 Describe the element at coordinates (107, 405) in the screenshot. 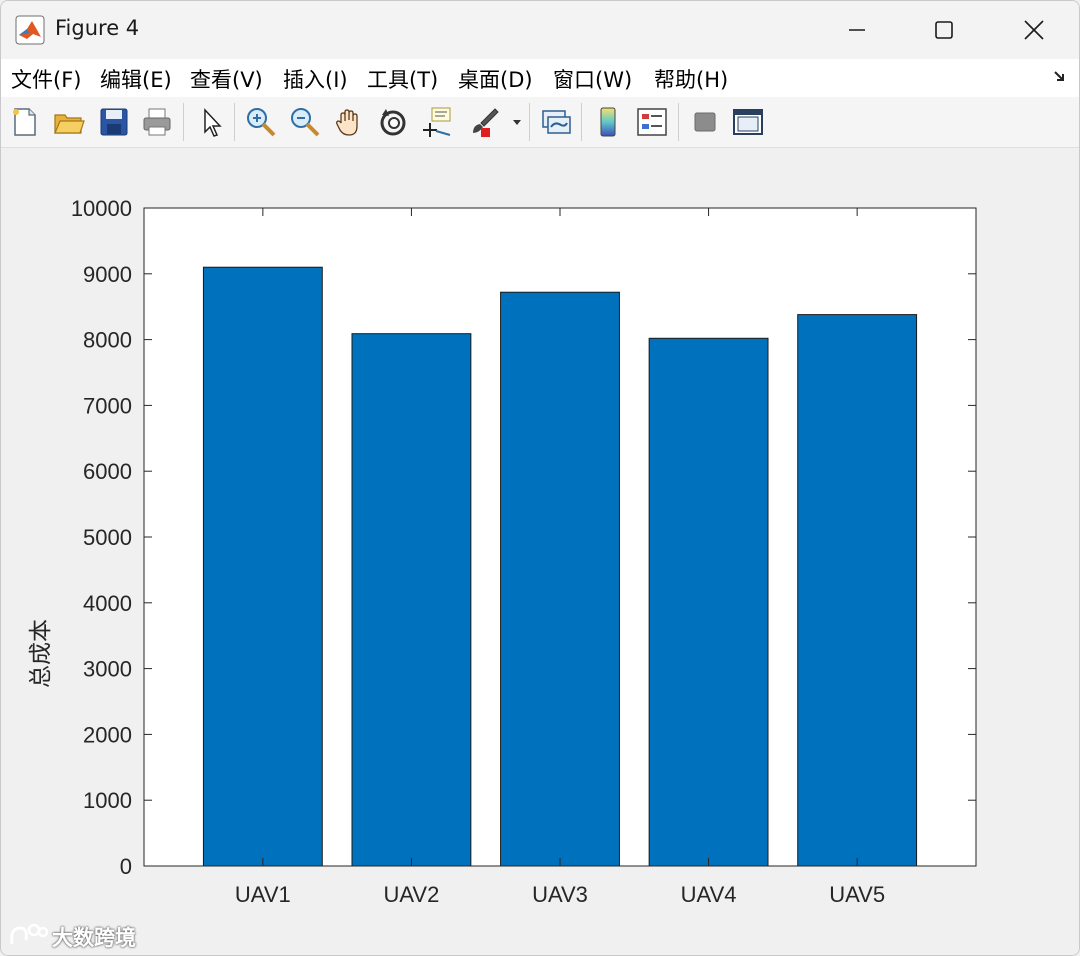

I see `y-tick-label: 7000` at that location.